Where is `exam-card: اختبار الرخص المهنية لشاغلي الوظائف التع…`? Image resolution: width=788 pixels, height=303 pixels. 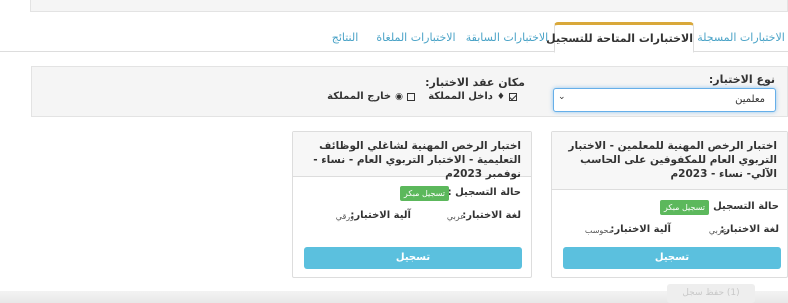
exam-card: اختبار الرخص المهنية لشاغلي الوظائف التع… is located at coordinates (412, 204).